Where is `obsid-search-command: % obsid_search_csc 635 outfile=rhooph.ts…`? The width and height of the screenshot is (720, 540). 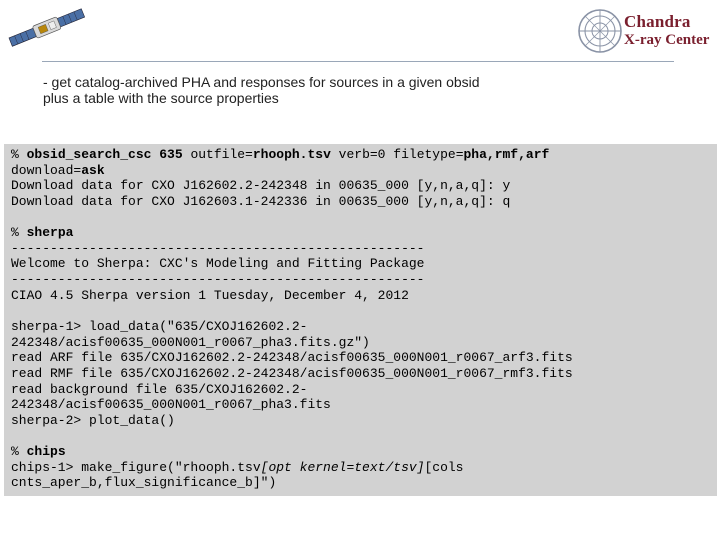 obsid-search-command: % obsid_search_csc 635 outfile=rhooph.ts… is located at coordinates (364, 155).